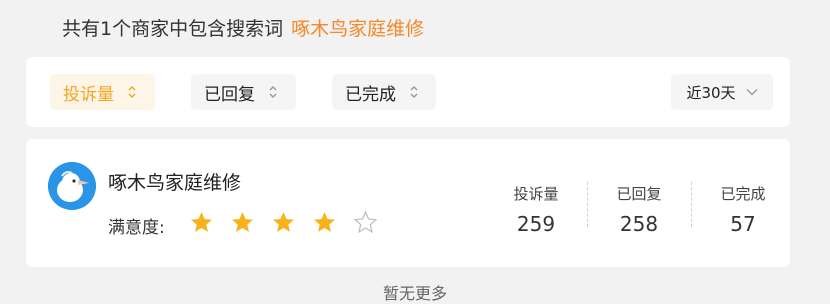  Describe the element at coordinates (711, 92) in the screenshot. I see `time-range-value: 近30天` at that location.